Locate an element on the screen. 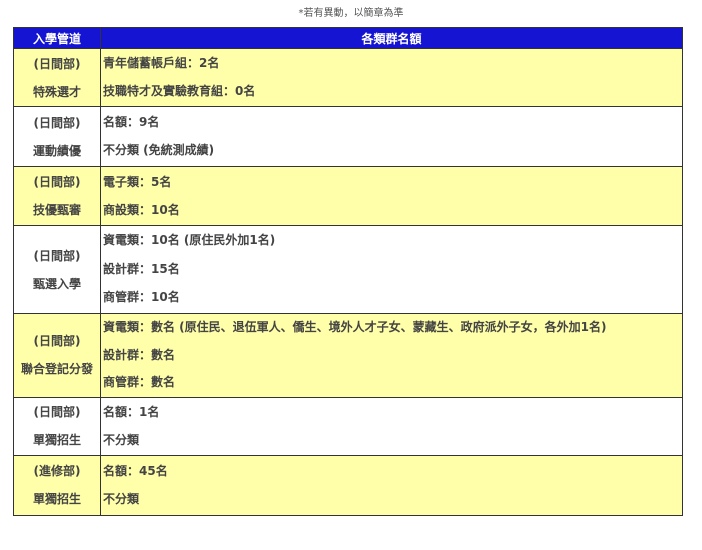 The height and width of the screenshot is (550, 702). table-header-row: 入學管道 各類群名額 is located at coordinates (348, 38).